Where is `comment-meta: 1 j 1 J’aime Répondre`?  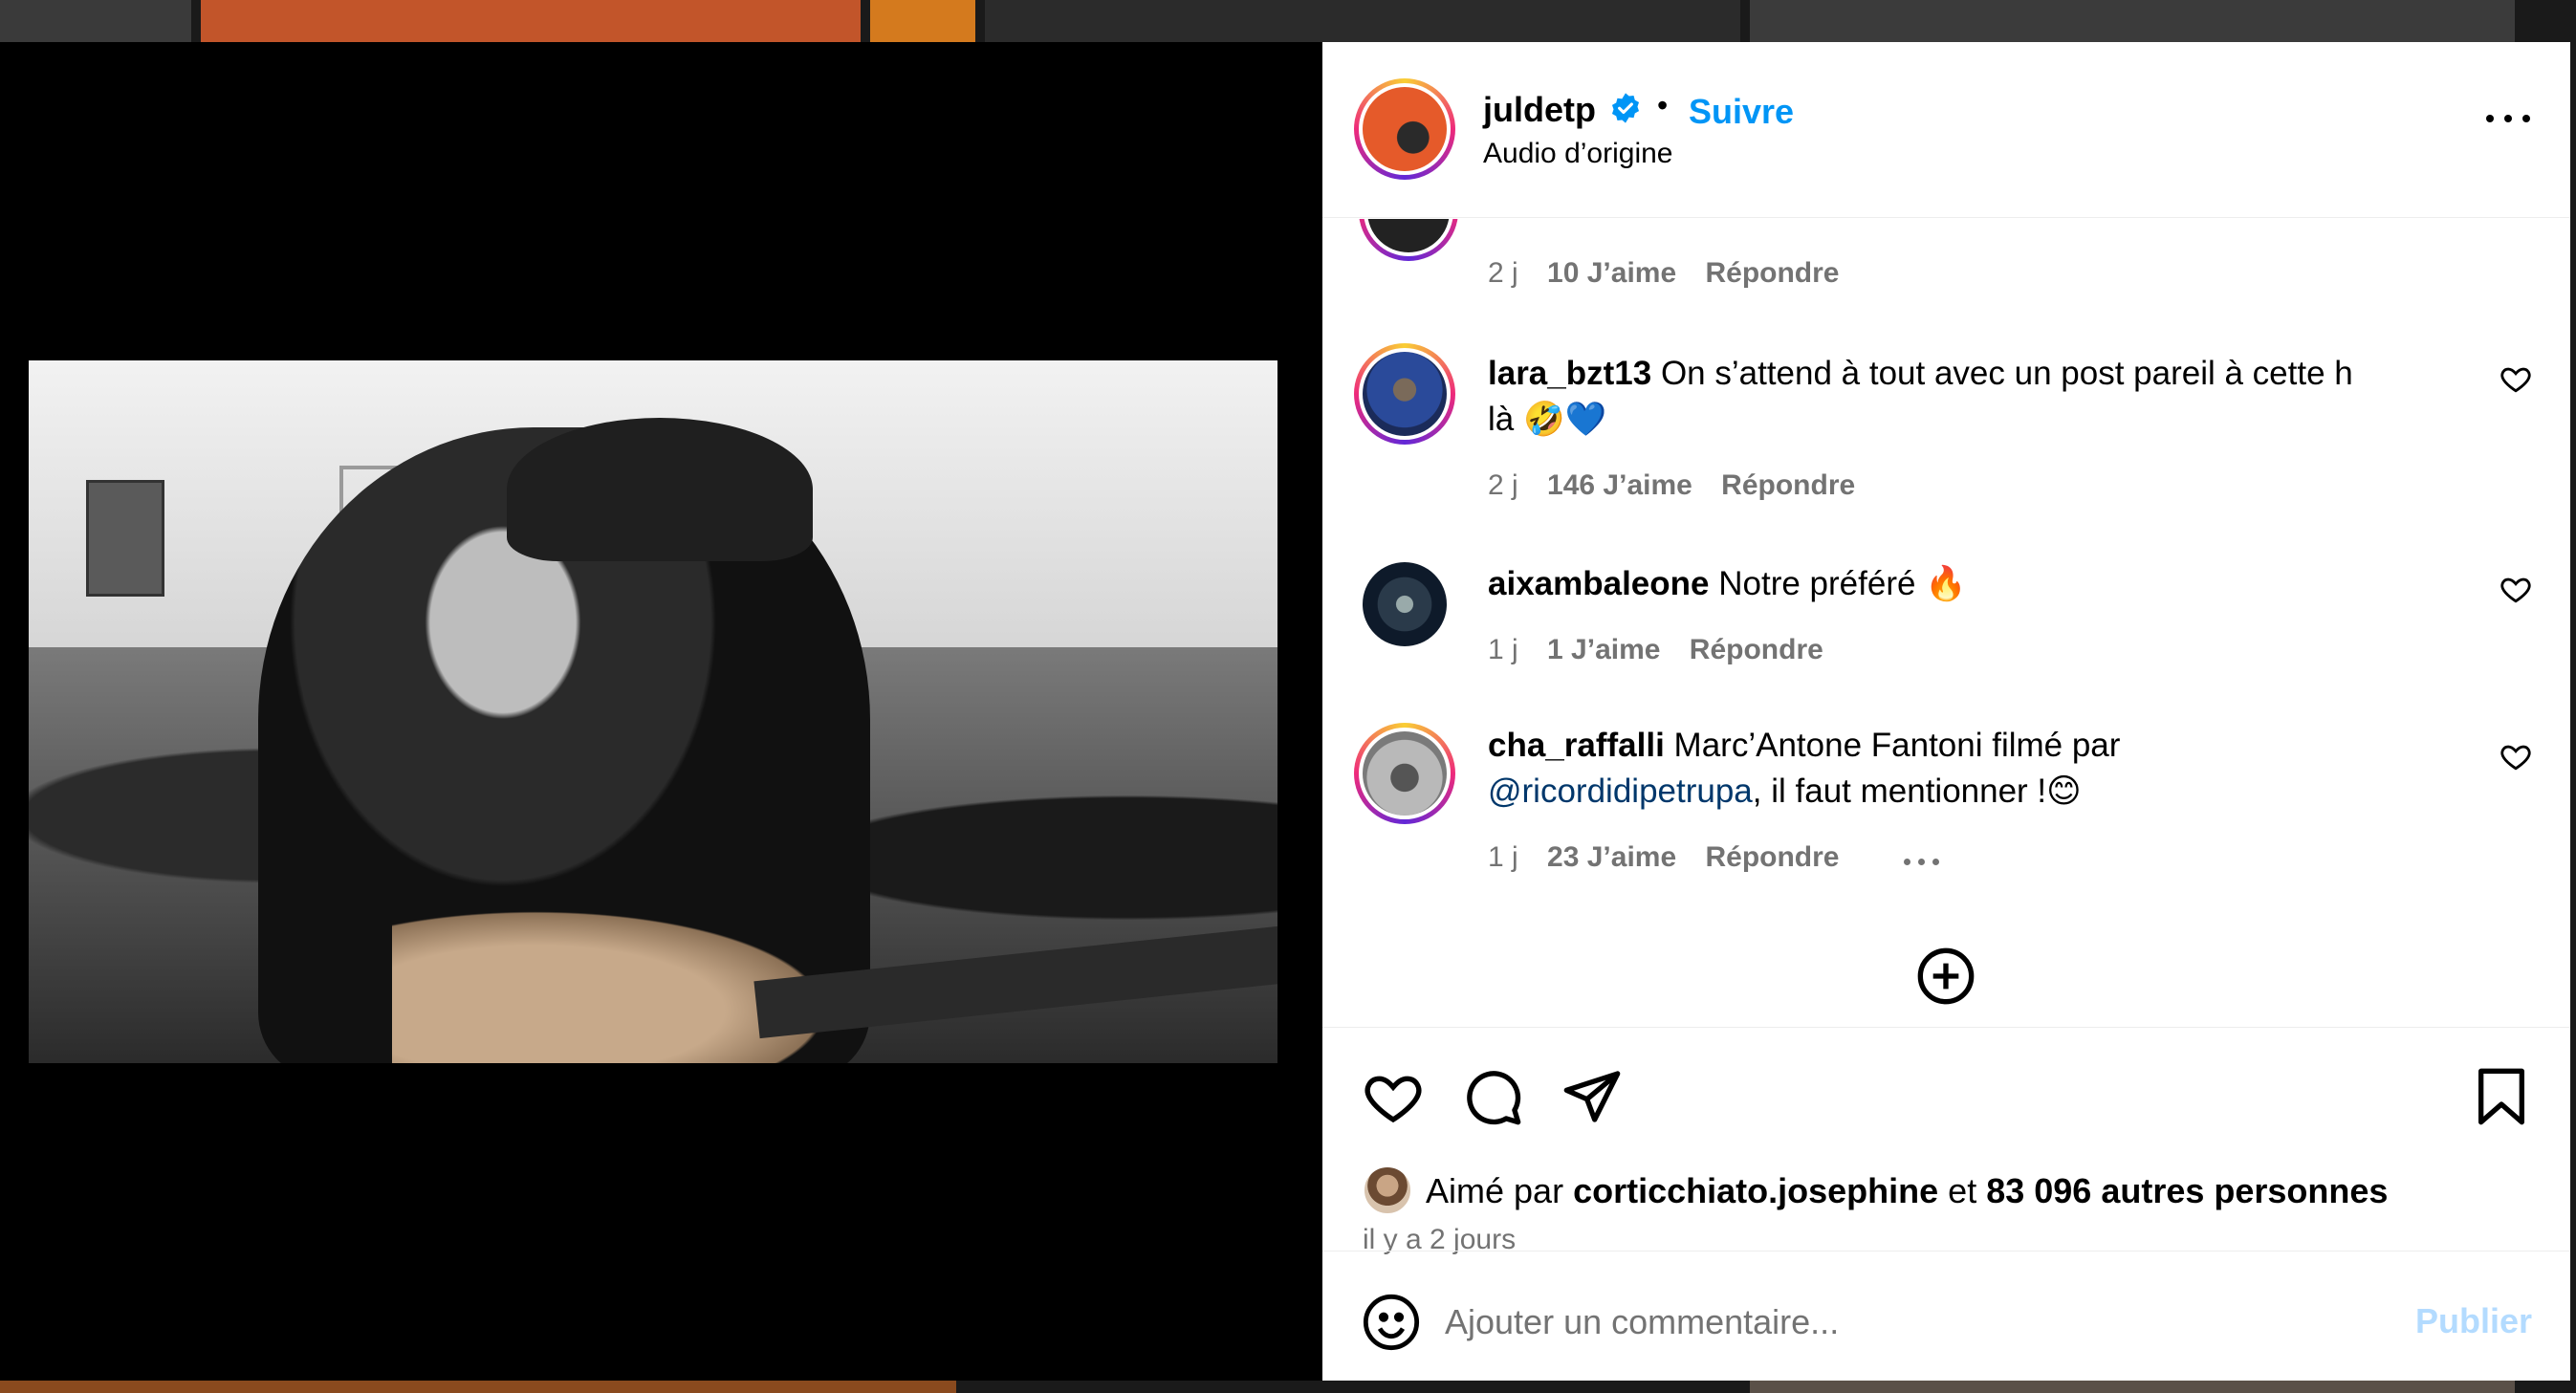 comment-meta: 1 j 1 J’aime Répondre is located at coordinates (1666, 650).